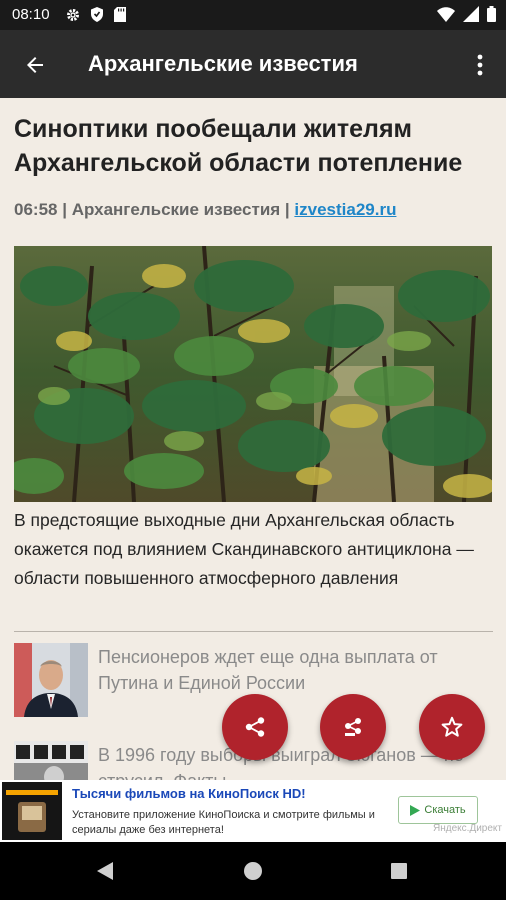 The width and height of the screenshot is (506, 900). Describe the element at coordinates (73, 14) in the screenshot. I see `gear-icon` at that location.